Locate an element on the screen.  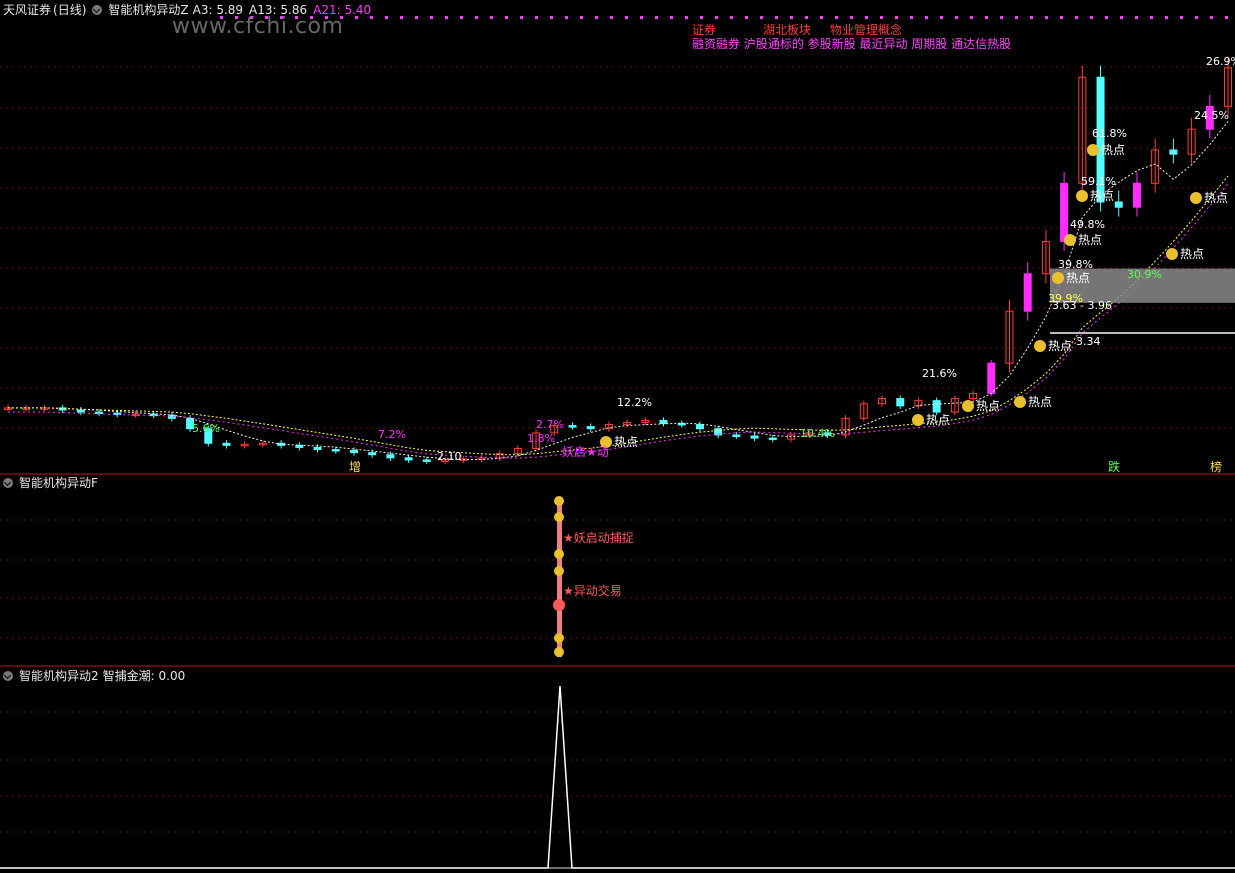
pct-label: 39.8% is located at coordinates (1075, 264).